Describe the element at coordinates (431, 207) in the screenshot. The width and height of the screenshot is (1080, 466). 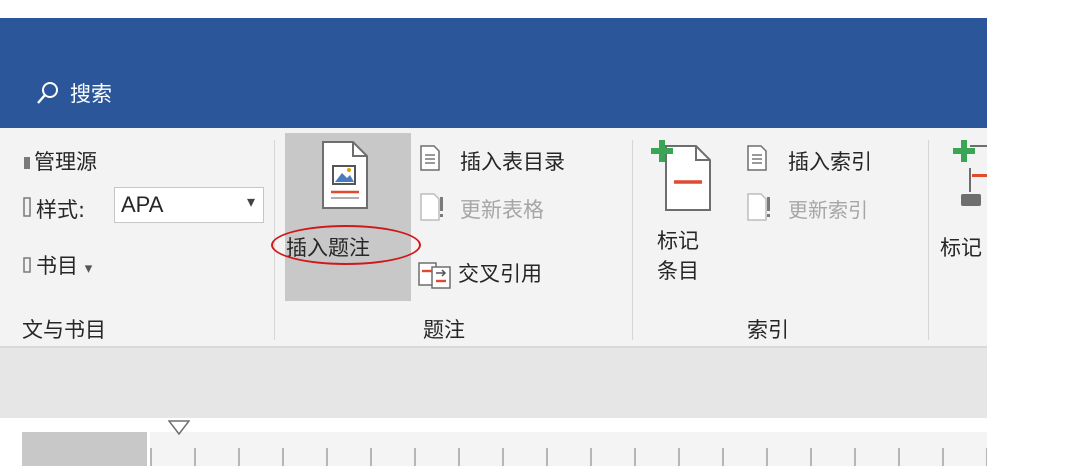
I see `update-table-icon` at that location.